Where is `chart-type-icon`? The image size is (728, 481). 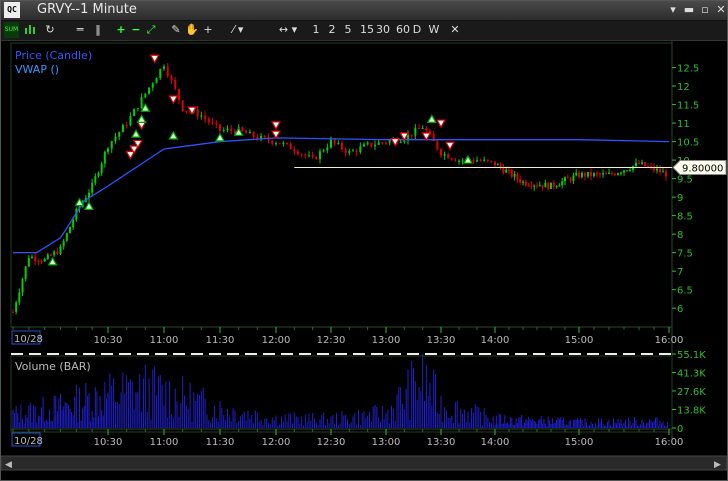 chart-type-icon is located at coordinates (30, 30).